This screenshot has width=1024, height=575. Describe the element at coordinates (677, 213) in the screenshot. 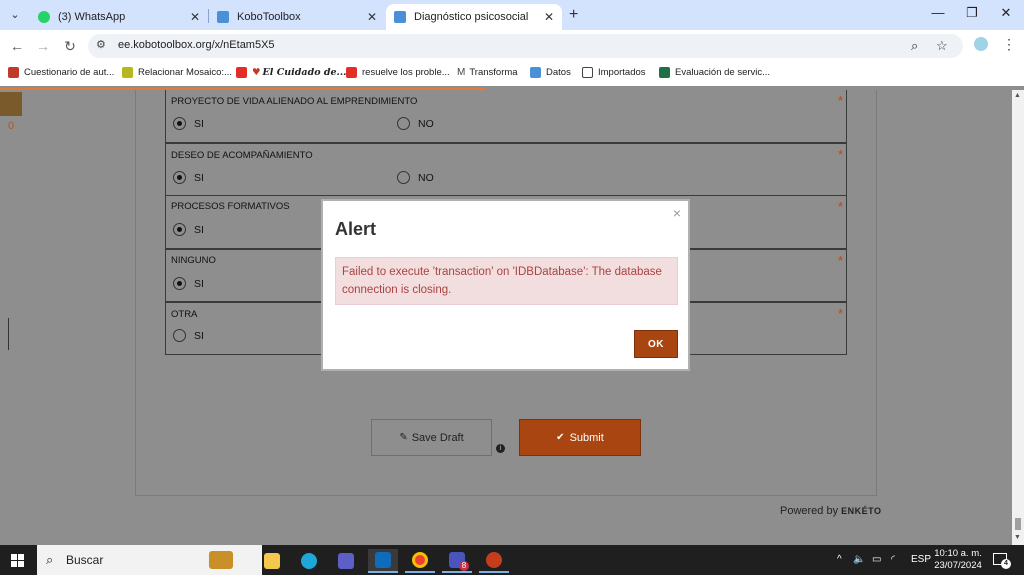

I see `close-icon: ×` at that location.